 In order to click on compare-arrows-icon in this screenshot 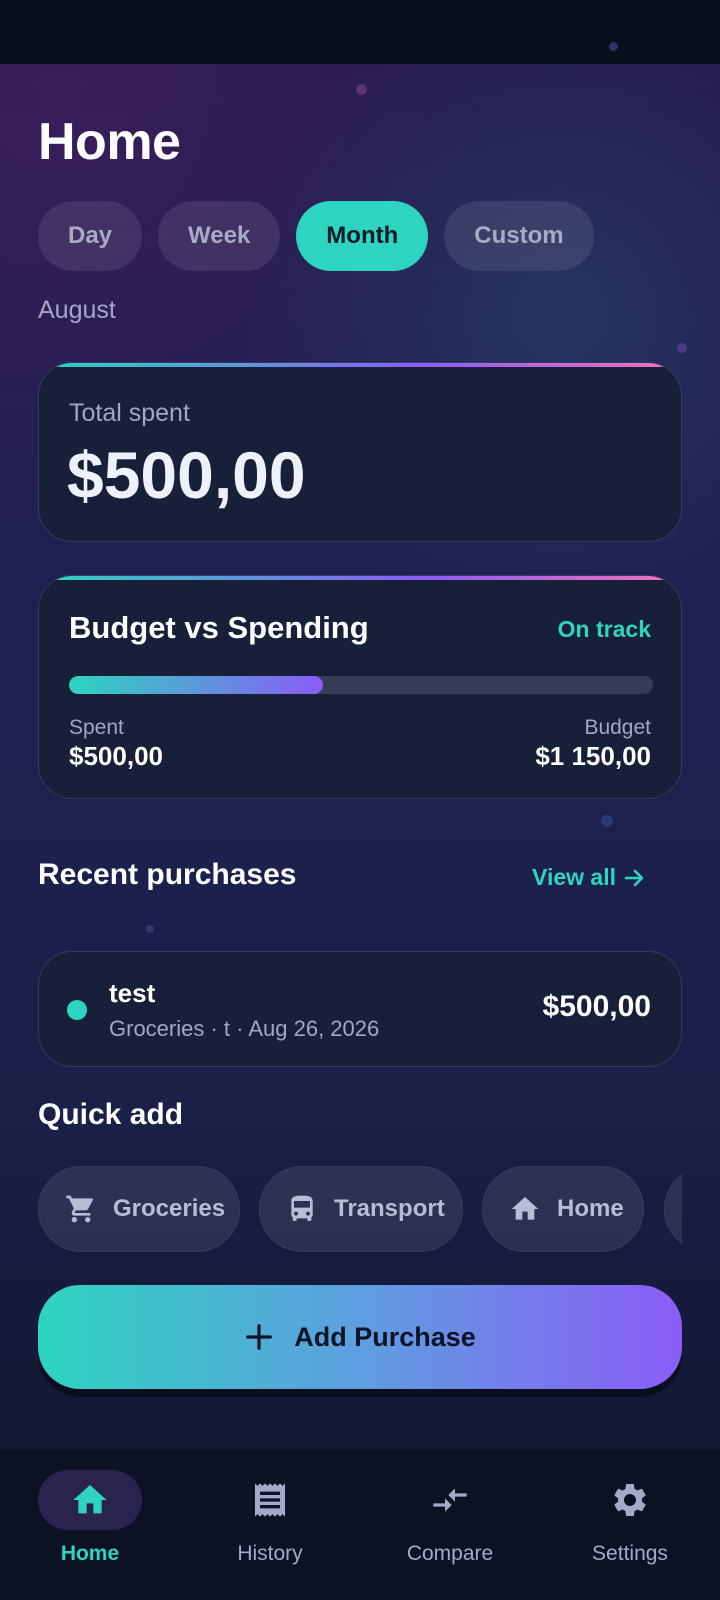, I will do `click(450, 1500)`.